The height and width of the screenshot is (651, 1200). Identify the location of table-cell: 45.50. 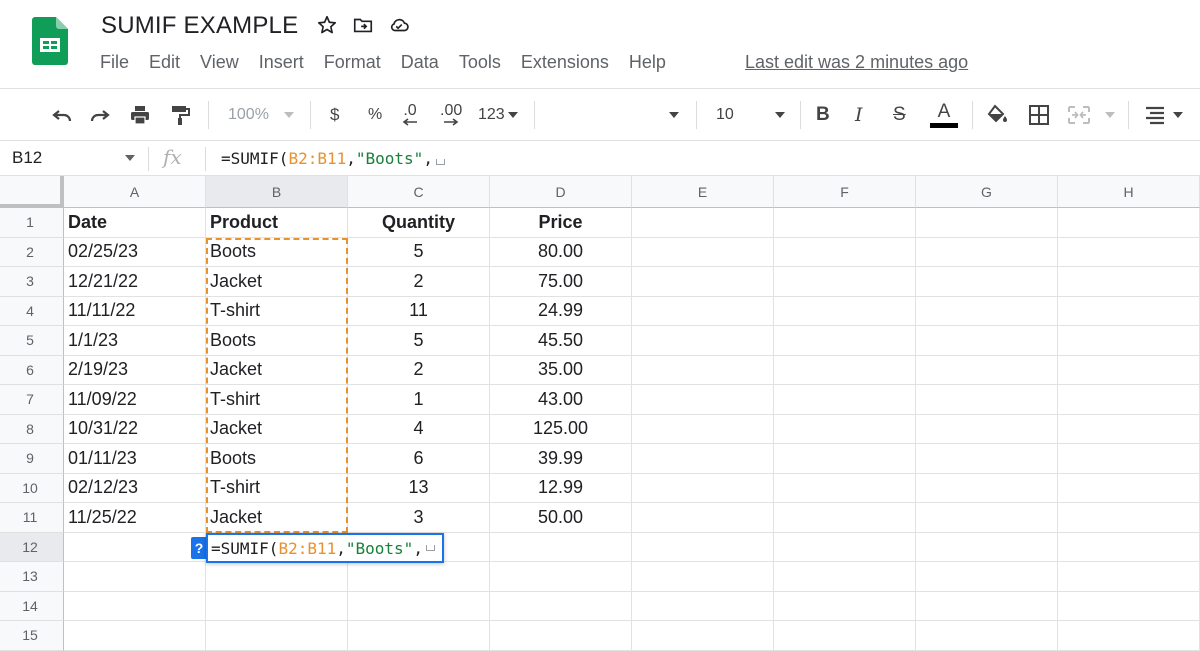
(561, 341).